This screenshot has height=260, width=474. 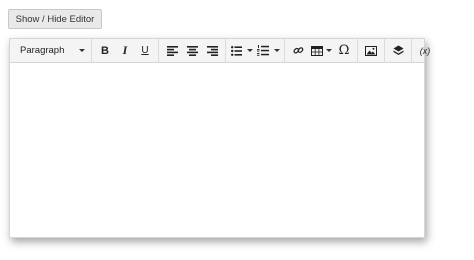 I want to click on show-hide-editor-button: Show / Hide Editor, so click(x=55, y=19).